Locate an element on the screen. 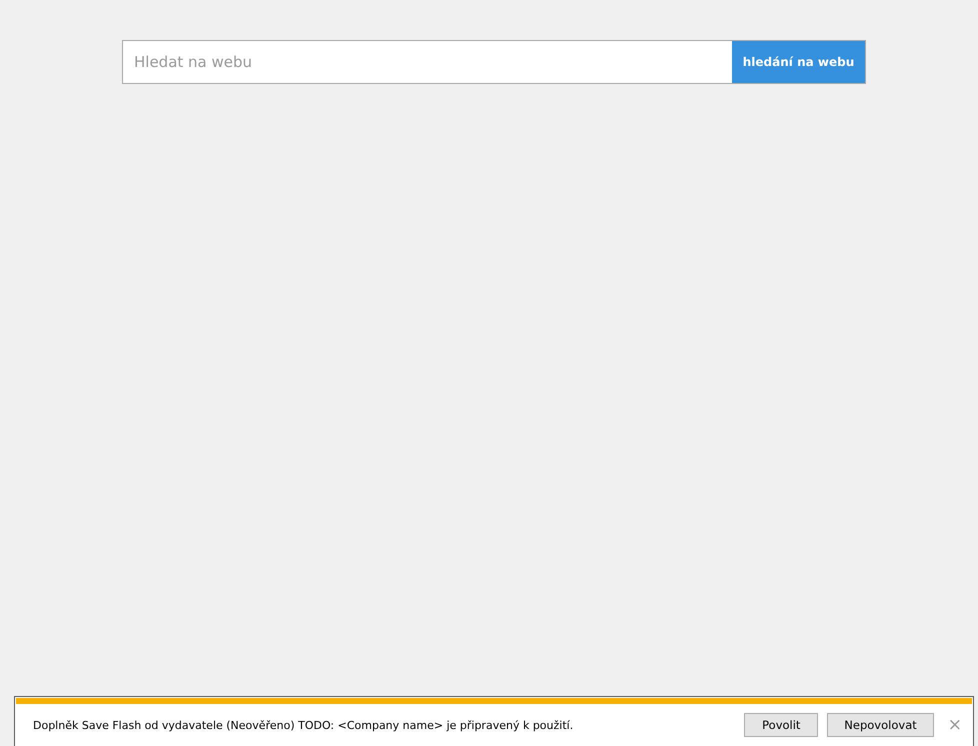 The width and height of the screenshot is (978, 746). notification-message: Doplněk Save Flash od vydavatele (Neověřeno) TODO: <Company name> je připravený k použití. is located at coordinates (303, 725).